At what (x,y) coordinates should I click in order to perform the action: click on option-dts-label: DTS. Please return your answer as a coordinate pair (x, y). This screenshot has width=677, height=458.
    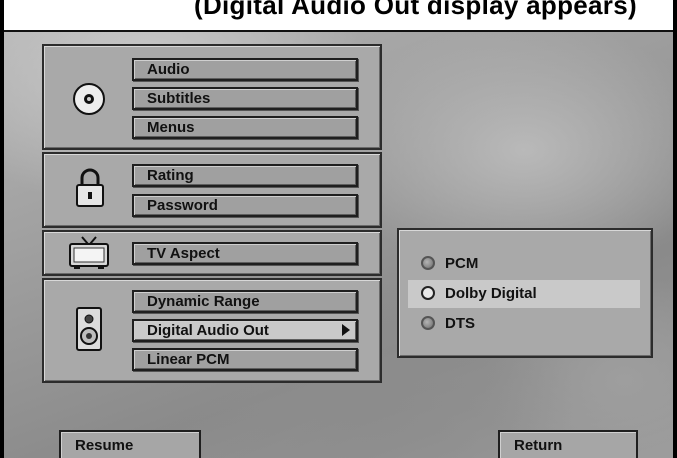
    Looking at the image, I should click on (460, 323).